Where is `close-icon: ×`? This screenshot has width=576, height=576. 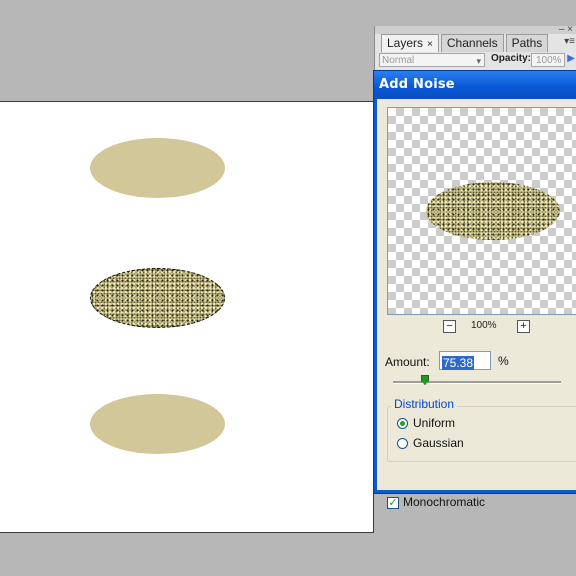
close-icon: × is located at coordinates (430, 44).